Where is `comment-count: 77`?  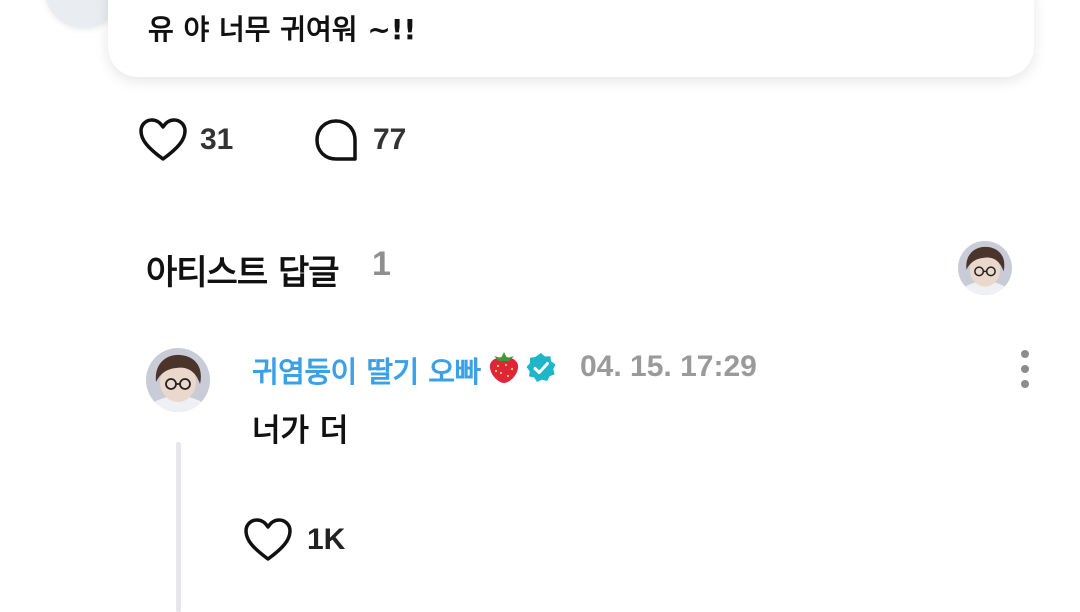 comment-count: 77 is located at coordinates (390, 139).